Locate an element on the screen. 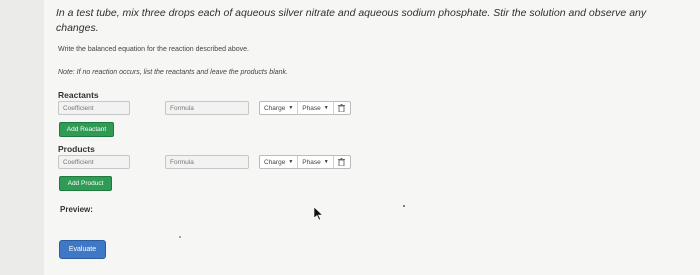 This screenshot has height=275, width=700. reactant-coefficient-input: Coefficient is located at coordinates (94, 108).